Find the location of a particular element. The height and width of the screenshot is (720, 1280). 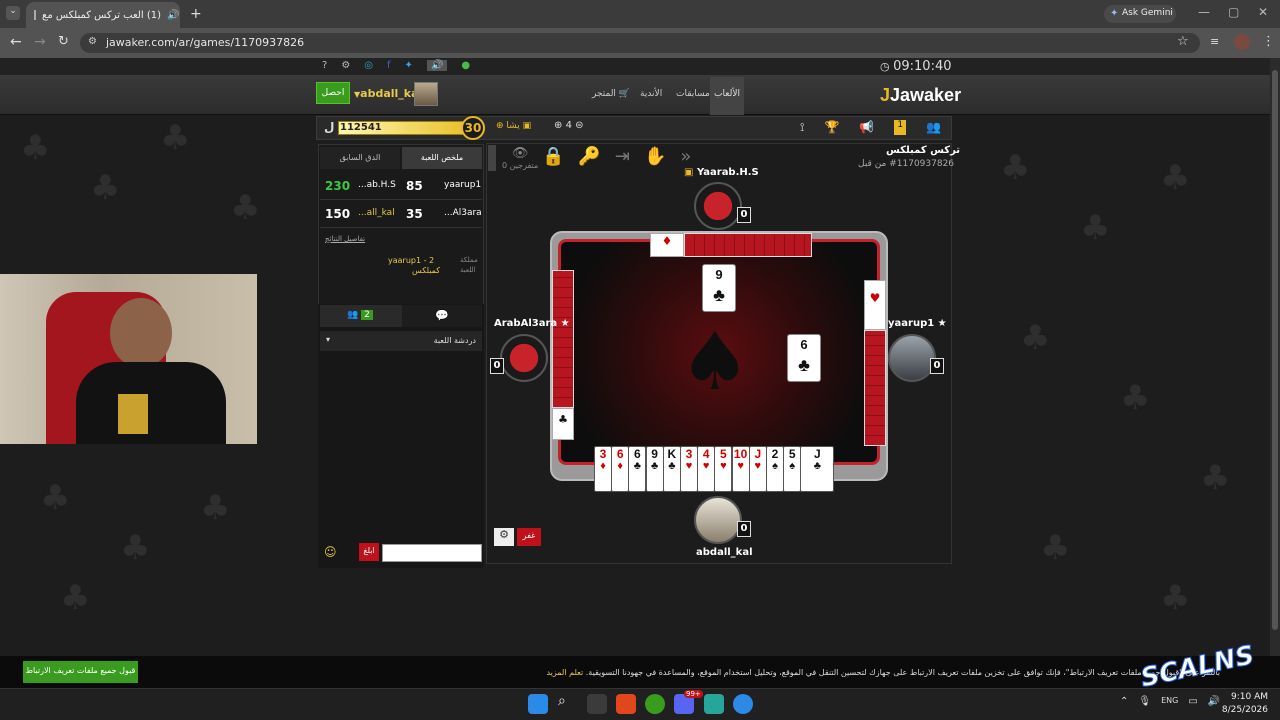

hand-card: 3 ♦ is located at coordinates (603, 469).